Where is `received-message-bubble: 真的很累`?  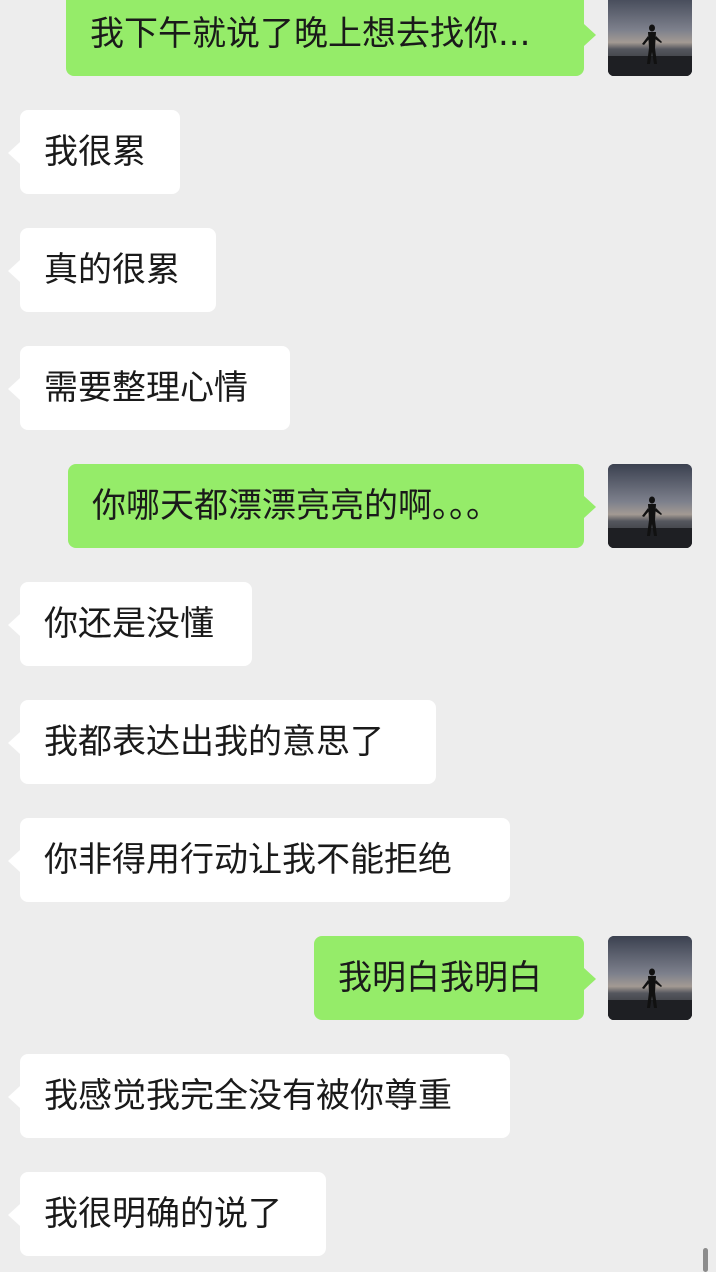 received-message-bubble: 真的很累 is located at coordinates (112, 270).